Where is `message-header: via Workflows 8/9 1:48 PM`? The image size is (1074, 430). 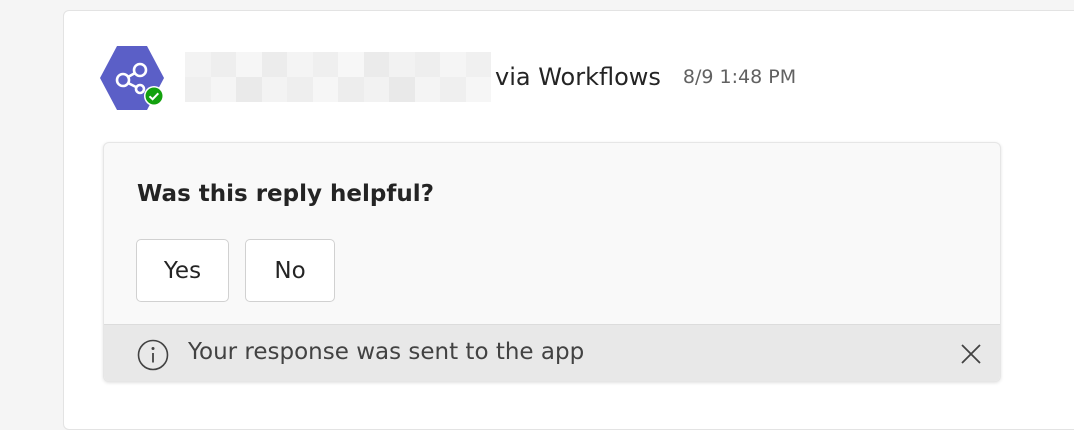 message-header: via Workflows 8/9 1:48 PM is located at coordinates (490, 77).